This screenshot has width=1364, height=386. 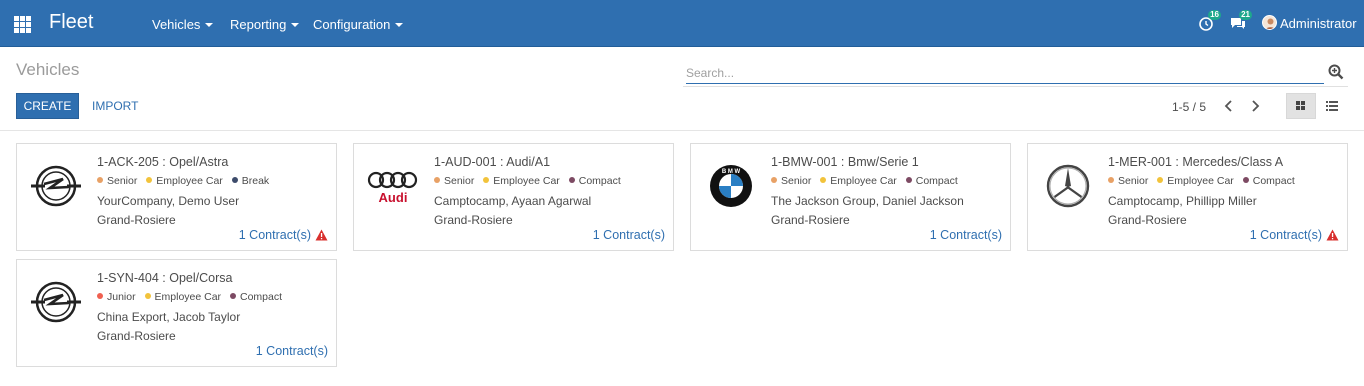 What do you see at coordinates (845, 162) in the screenshot?
I see `vehicle-title: 1-BMW-001 : Bmw/Serie 1` at bounding box center [845, 162].